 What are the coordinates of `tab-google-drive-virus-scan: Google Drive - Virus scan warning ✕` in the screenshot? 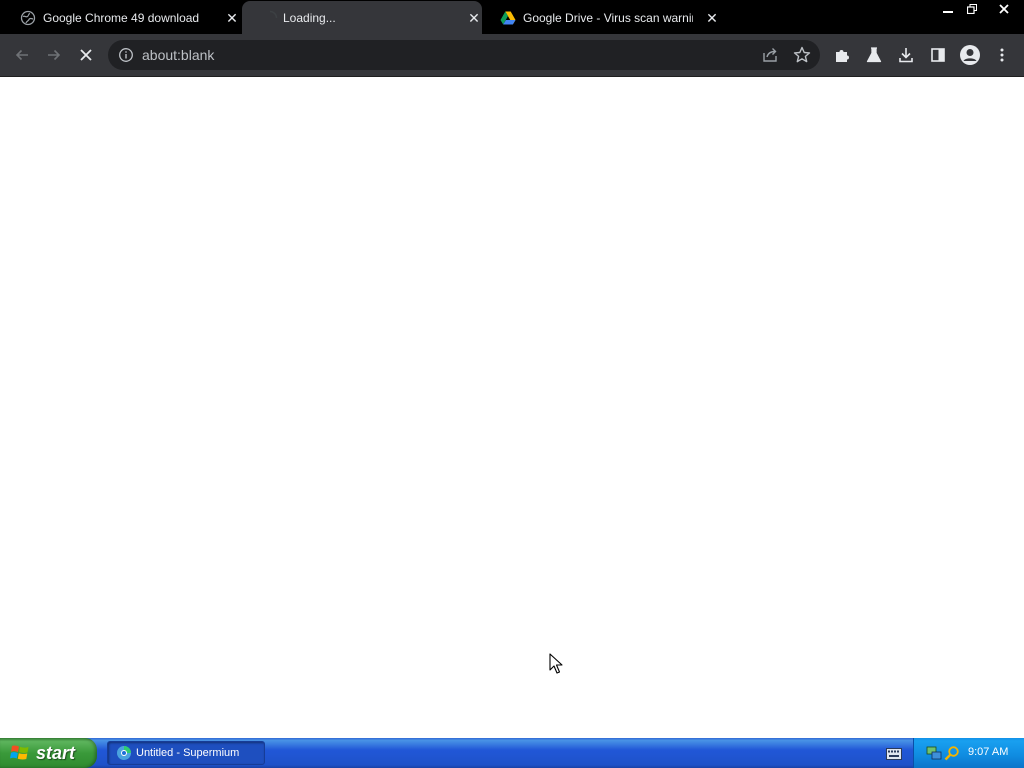 It's located at (600, 17).